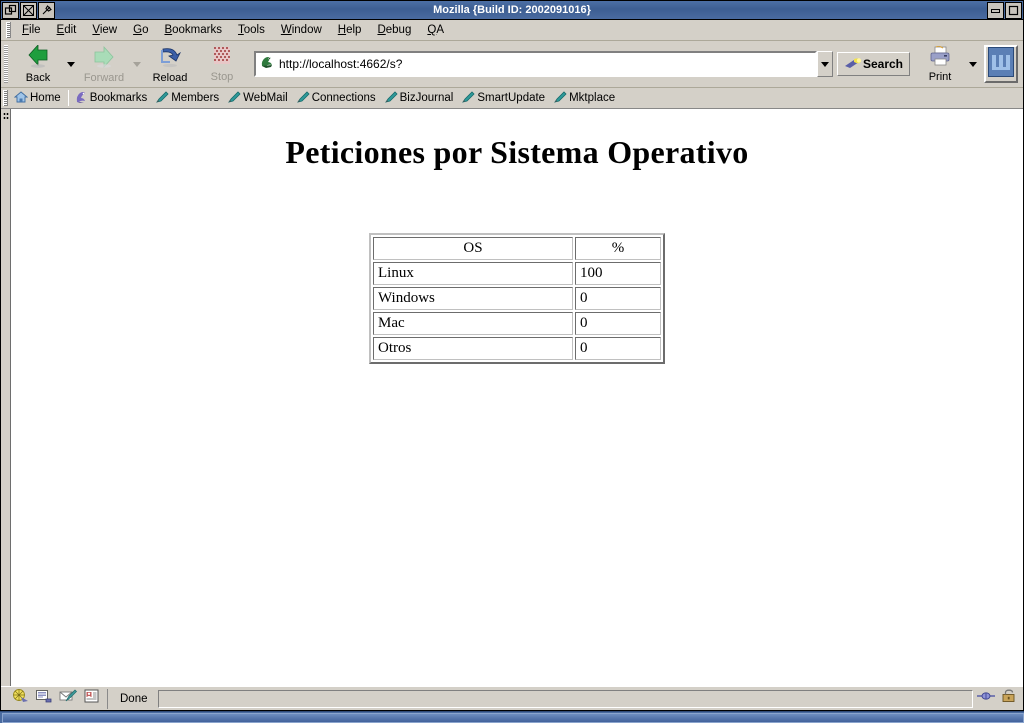  I want to click on window-title: Mozilla {Build ID: 2002091016}, so click(512, 10).